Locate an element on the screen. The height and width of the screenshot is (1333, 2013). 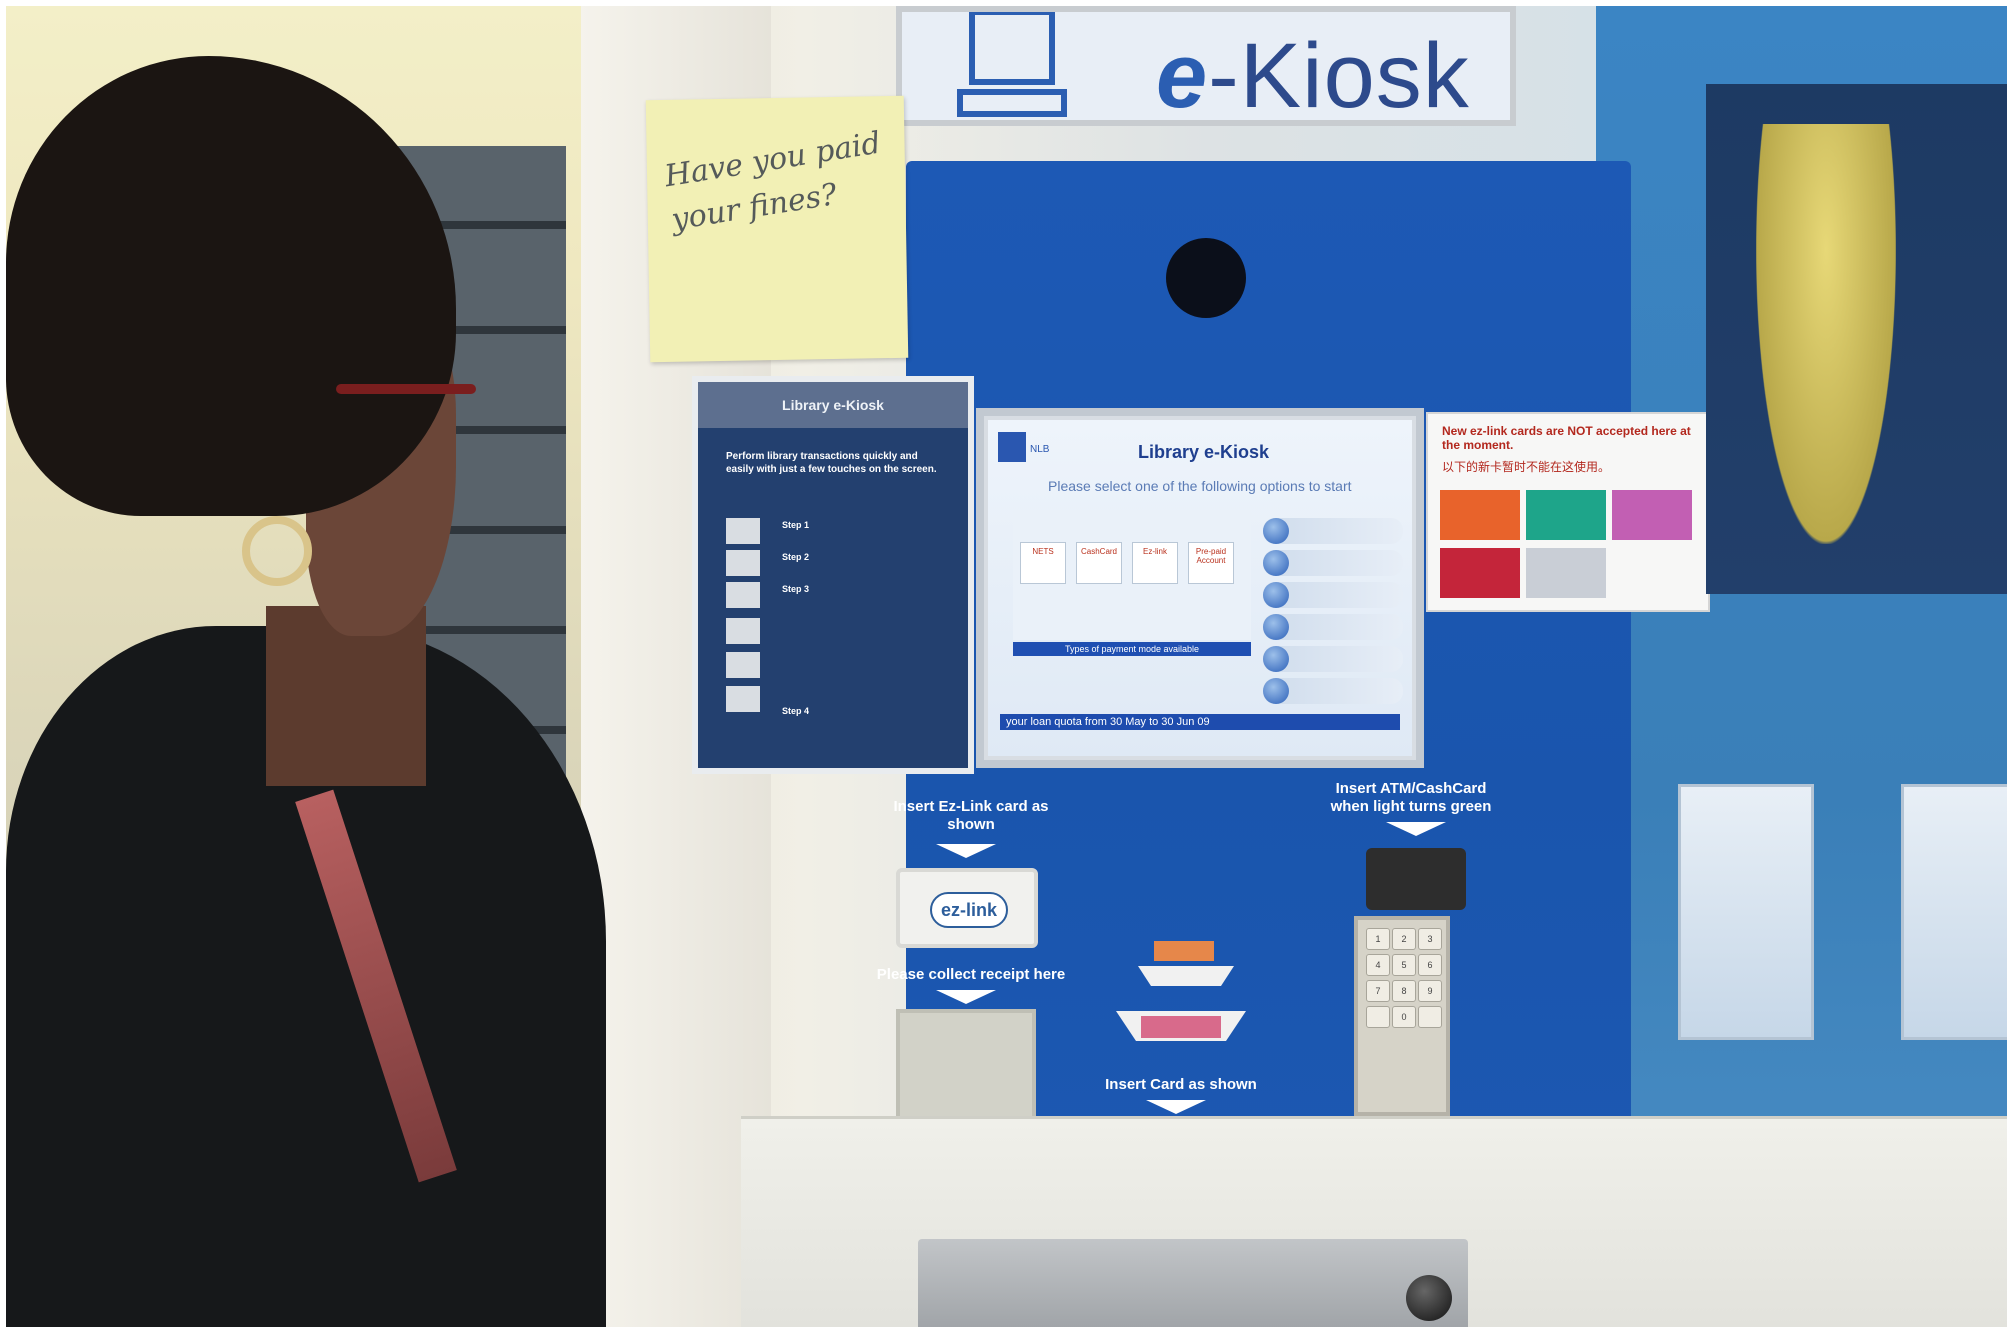
keypad-key: 7 is located at coordinates (1378, 991).